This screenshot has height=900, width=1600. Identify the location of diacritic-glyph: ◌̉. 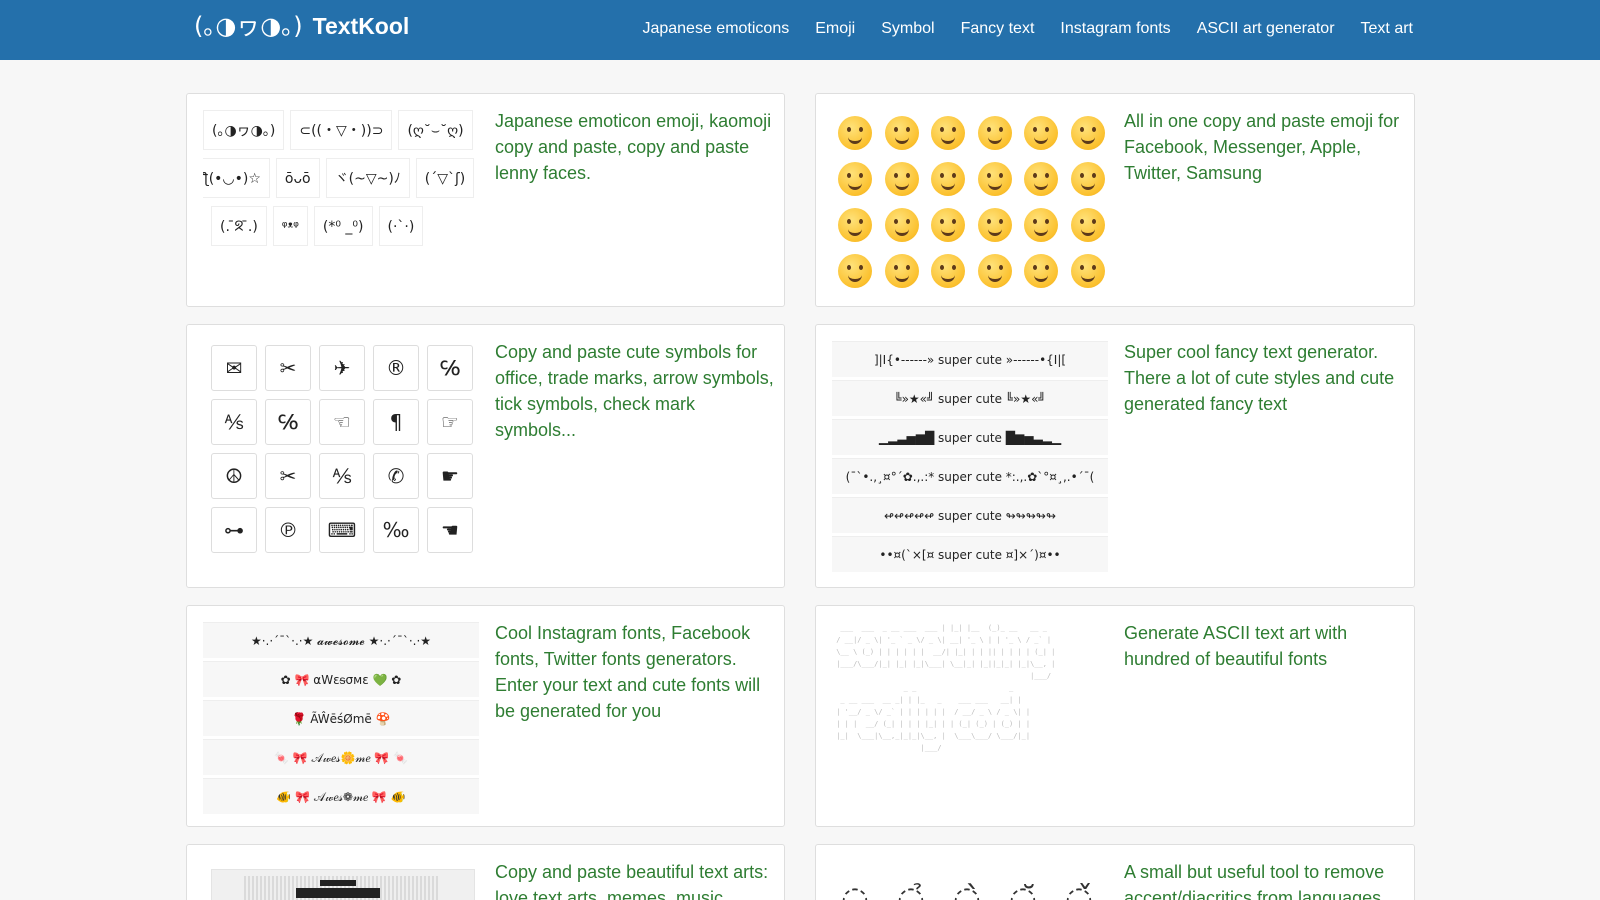
(911, 889).